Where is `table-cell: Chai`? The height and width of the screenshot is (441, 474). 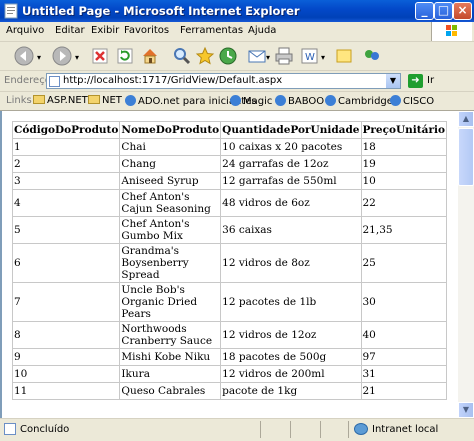
table-cell: Chai is located at coordinates (170, 147).